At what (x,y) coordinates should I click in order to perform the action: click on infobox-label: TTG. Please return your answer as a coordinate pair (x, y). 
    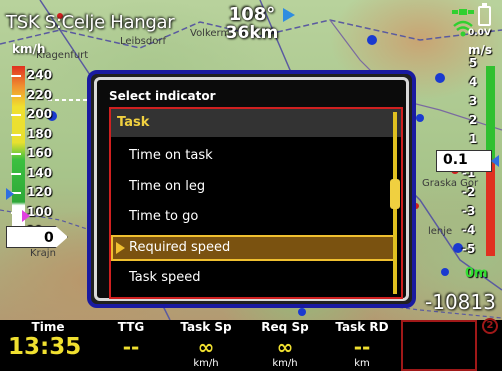
    Looking at the image, I should click on (131, 327).